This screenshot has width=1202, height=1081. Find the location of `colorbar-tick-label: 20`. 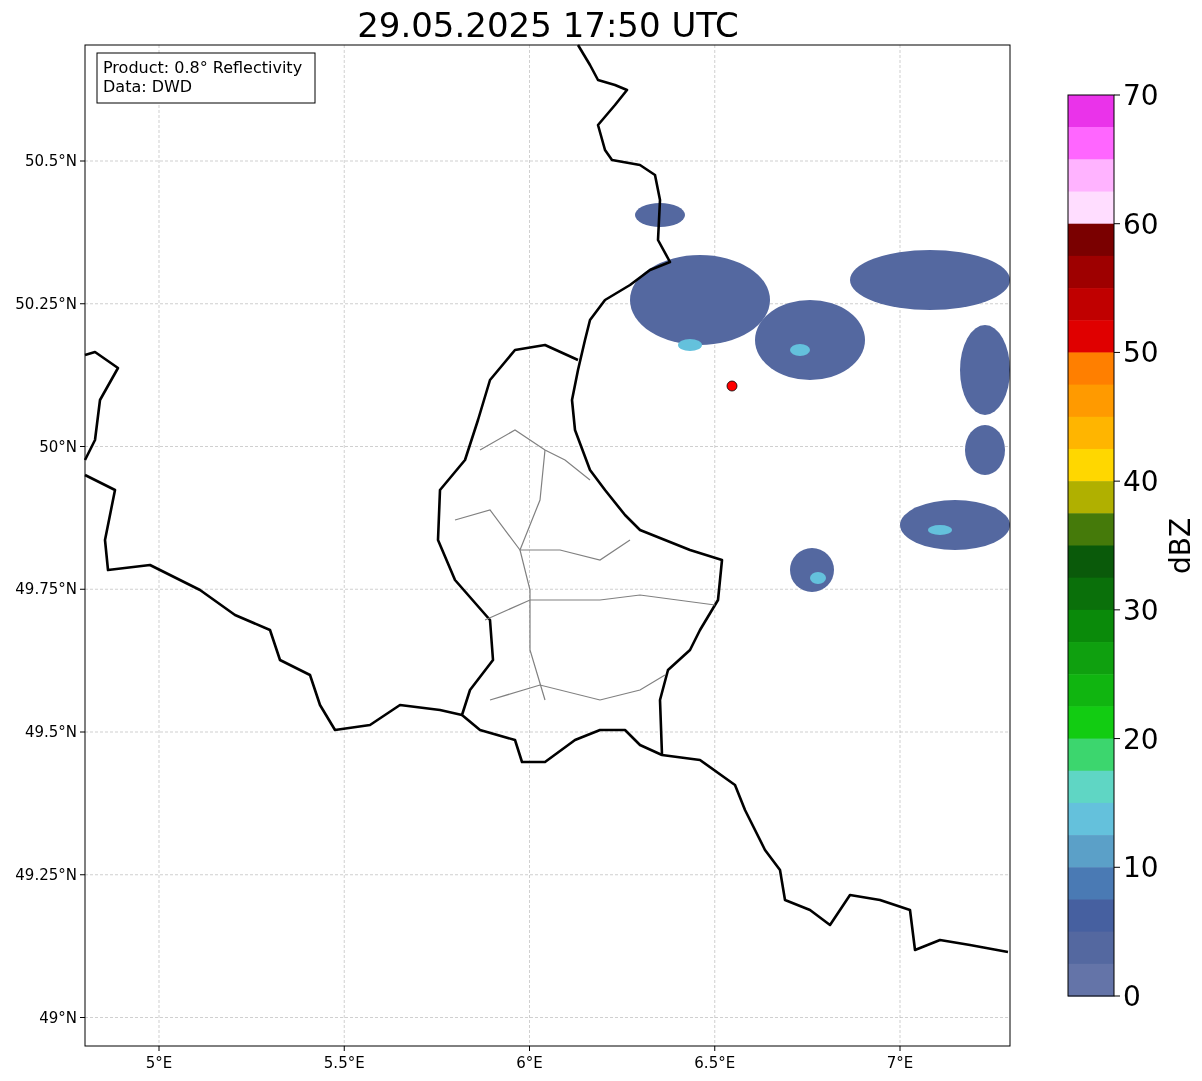

colorbar-tick-label: 20 is located at coordinates (1141, 739).